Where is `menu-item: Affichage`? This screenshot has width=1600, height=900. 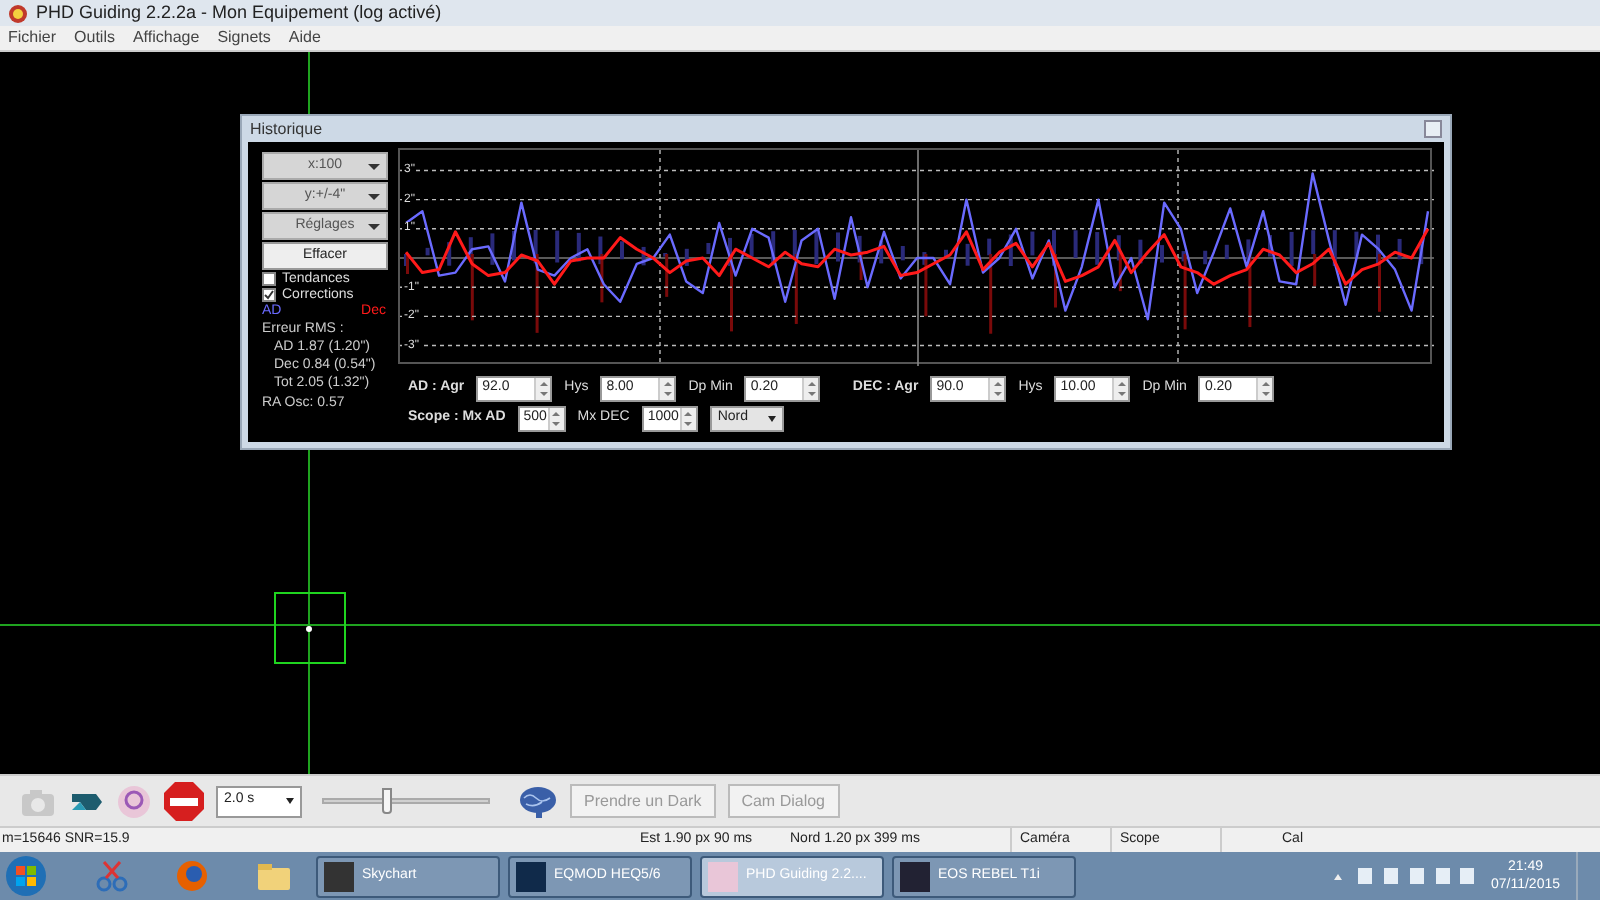 menu-item: Affichage is located at coordinates (166, 38).